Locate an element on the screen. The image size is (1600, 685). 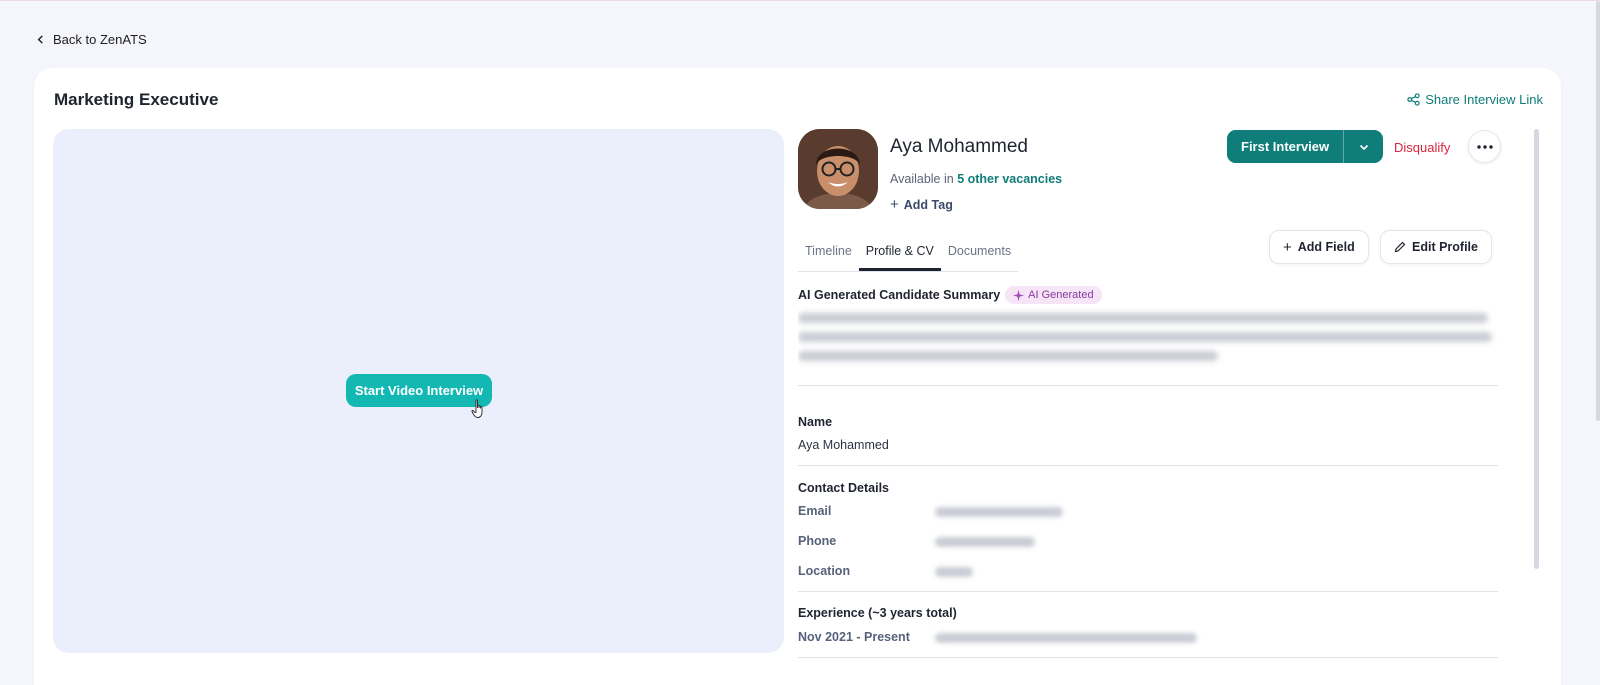
back-to-zenats-link: Back to ZenATS is located at coordinates (91, 39).